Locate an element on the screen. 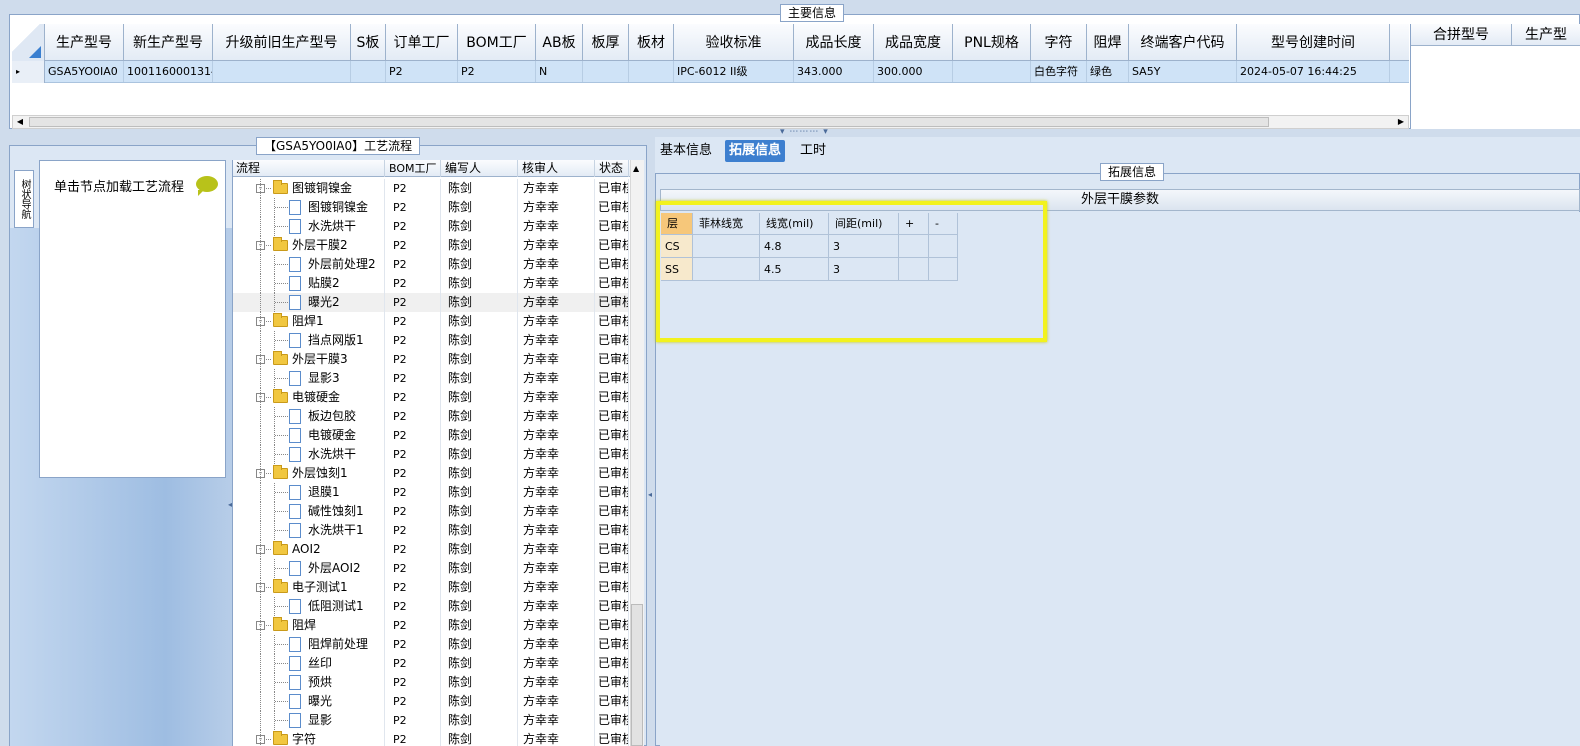 The image size is (1580, 746). tree-node: 退膜1 is located at coordinates (309, 492).